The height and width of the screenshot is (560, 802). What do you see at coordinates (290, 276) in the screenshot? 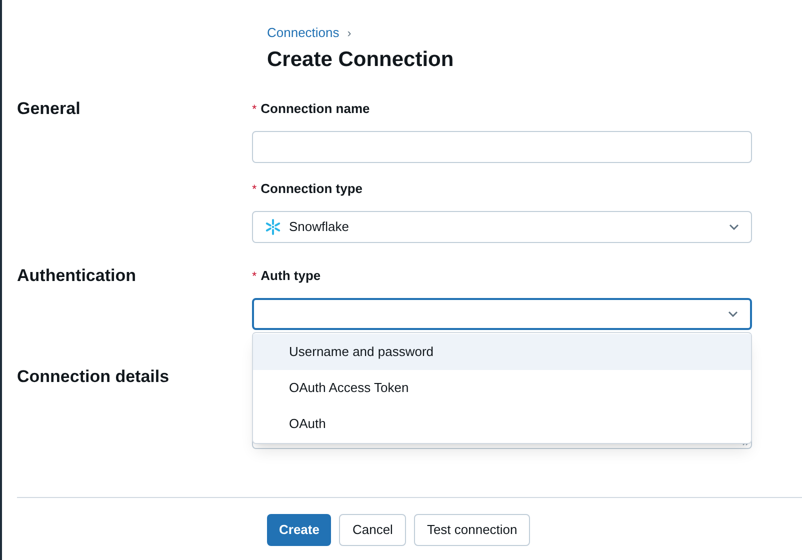
I see `field-label: Auth type` at bounding box center [290, 276].